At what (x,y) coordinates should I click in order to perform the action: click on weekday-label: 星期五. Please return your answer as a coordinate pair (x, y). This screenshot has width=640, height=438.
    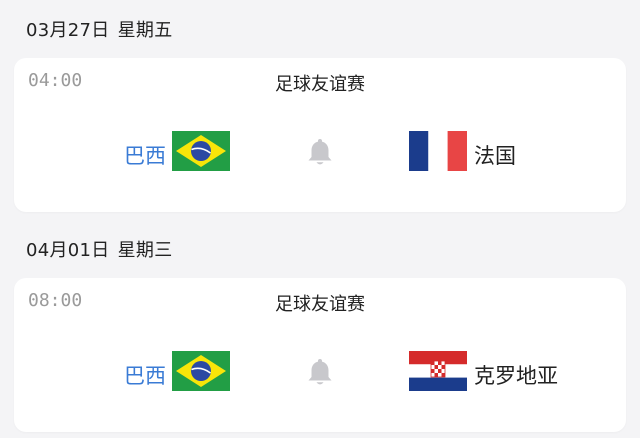
    Looking at the image, I should click on (145, 30).